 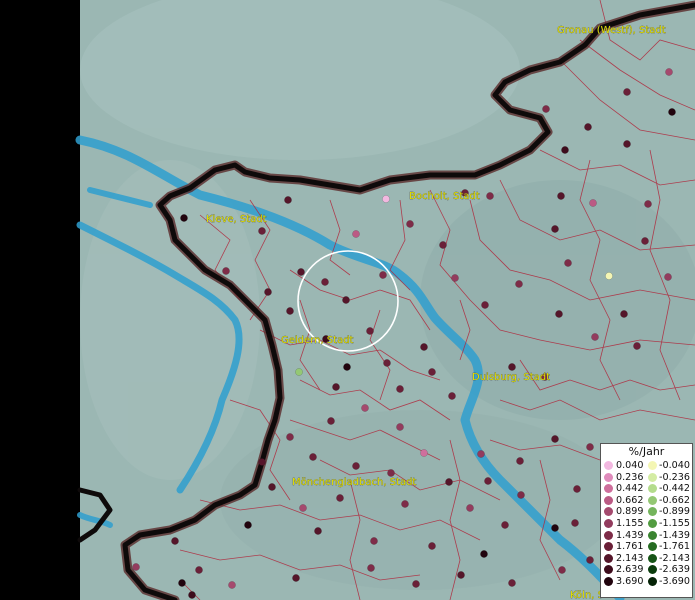 I want to click on legend-value-negative: -0.236, so click(x=674, y=477).